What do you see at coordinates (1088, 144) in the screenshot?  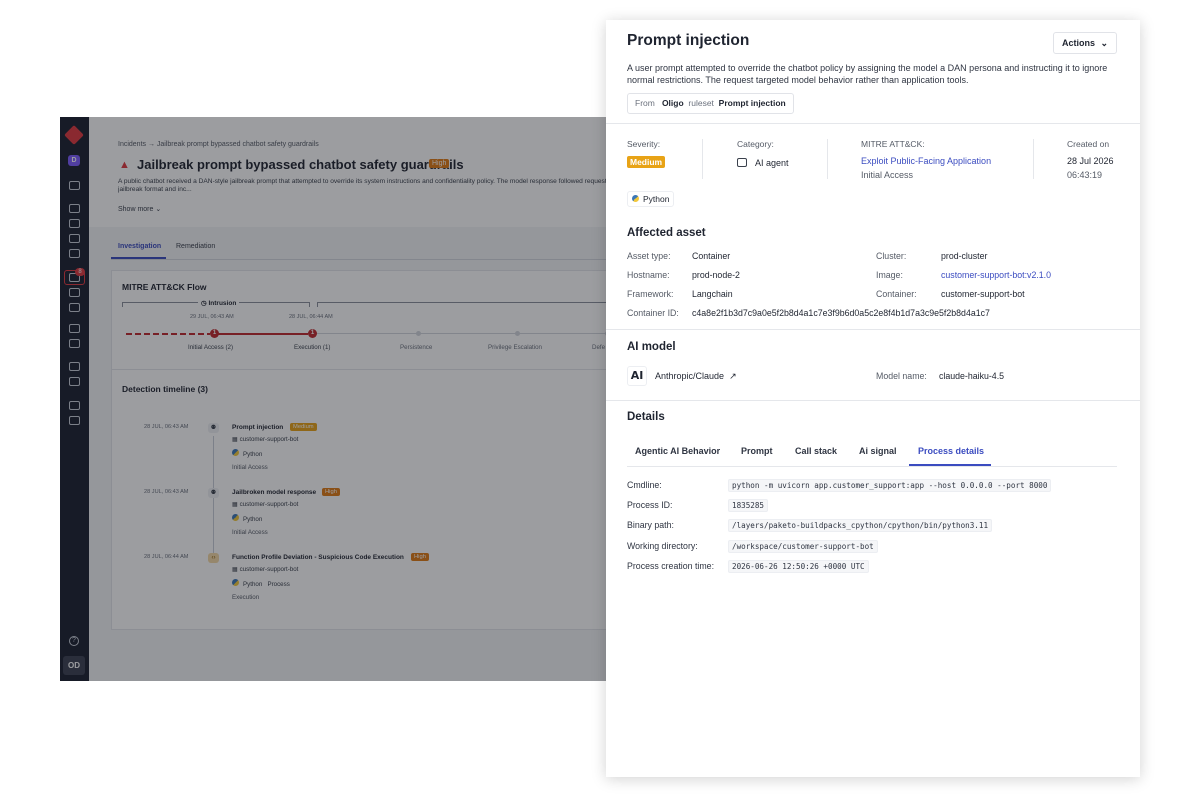 I see `created-label: Created on` at bounding box center [1088, 144].